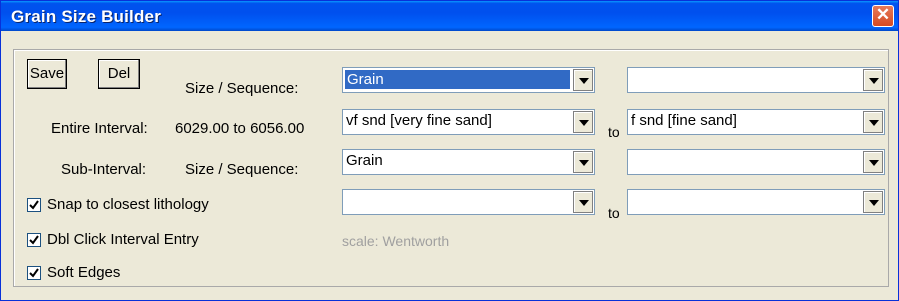 The image size is (899, 301). What do you see at coordinates (457, 79) in the screenshot?
I see `size-sequence-value: Grain` at bounding box center [457, 79].